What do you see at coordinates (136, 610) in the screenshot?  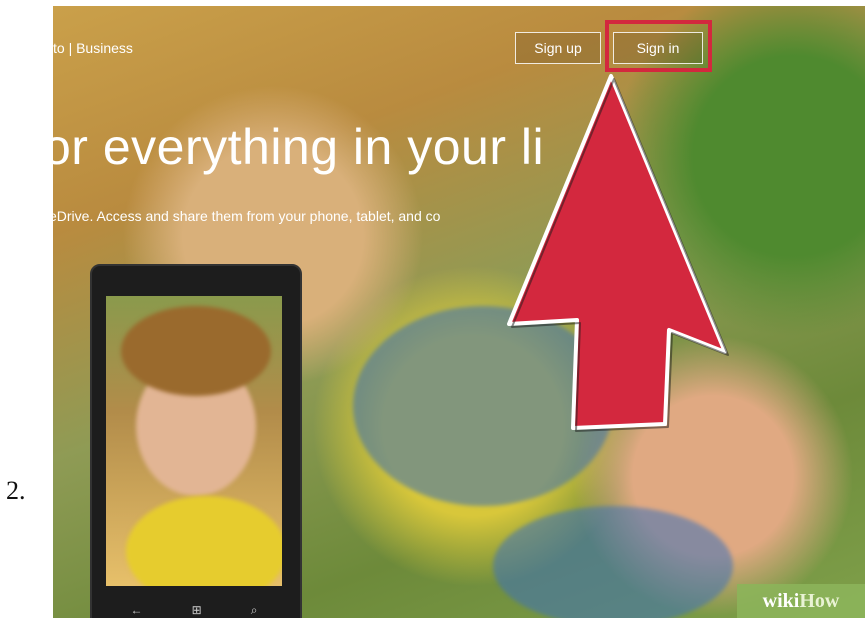 I see `back-icon: ←` at bounding box center [136, 610].